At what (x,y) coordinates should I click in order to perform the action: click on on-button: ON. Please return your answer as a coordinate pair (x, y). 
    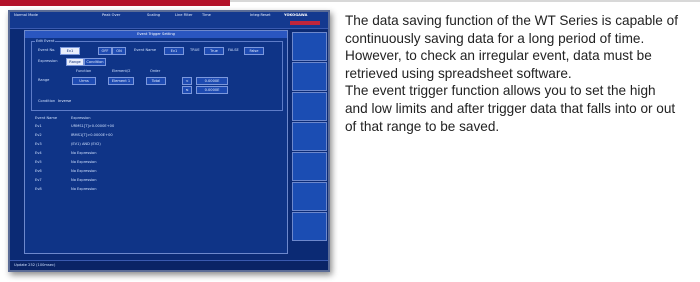
    Looking at the image, I should click on (119, 51).